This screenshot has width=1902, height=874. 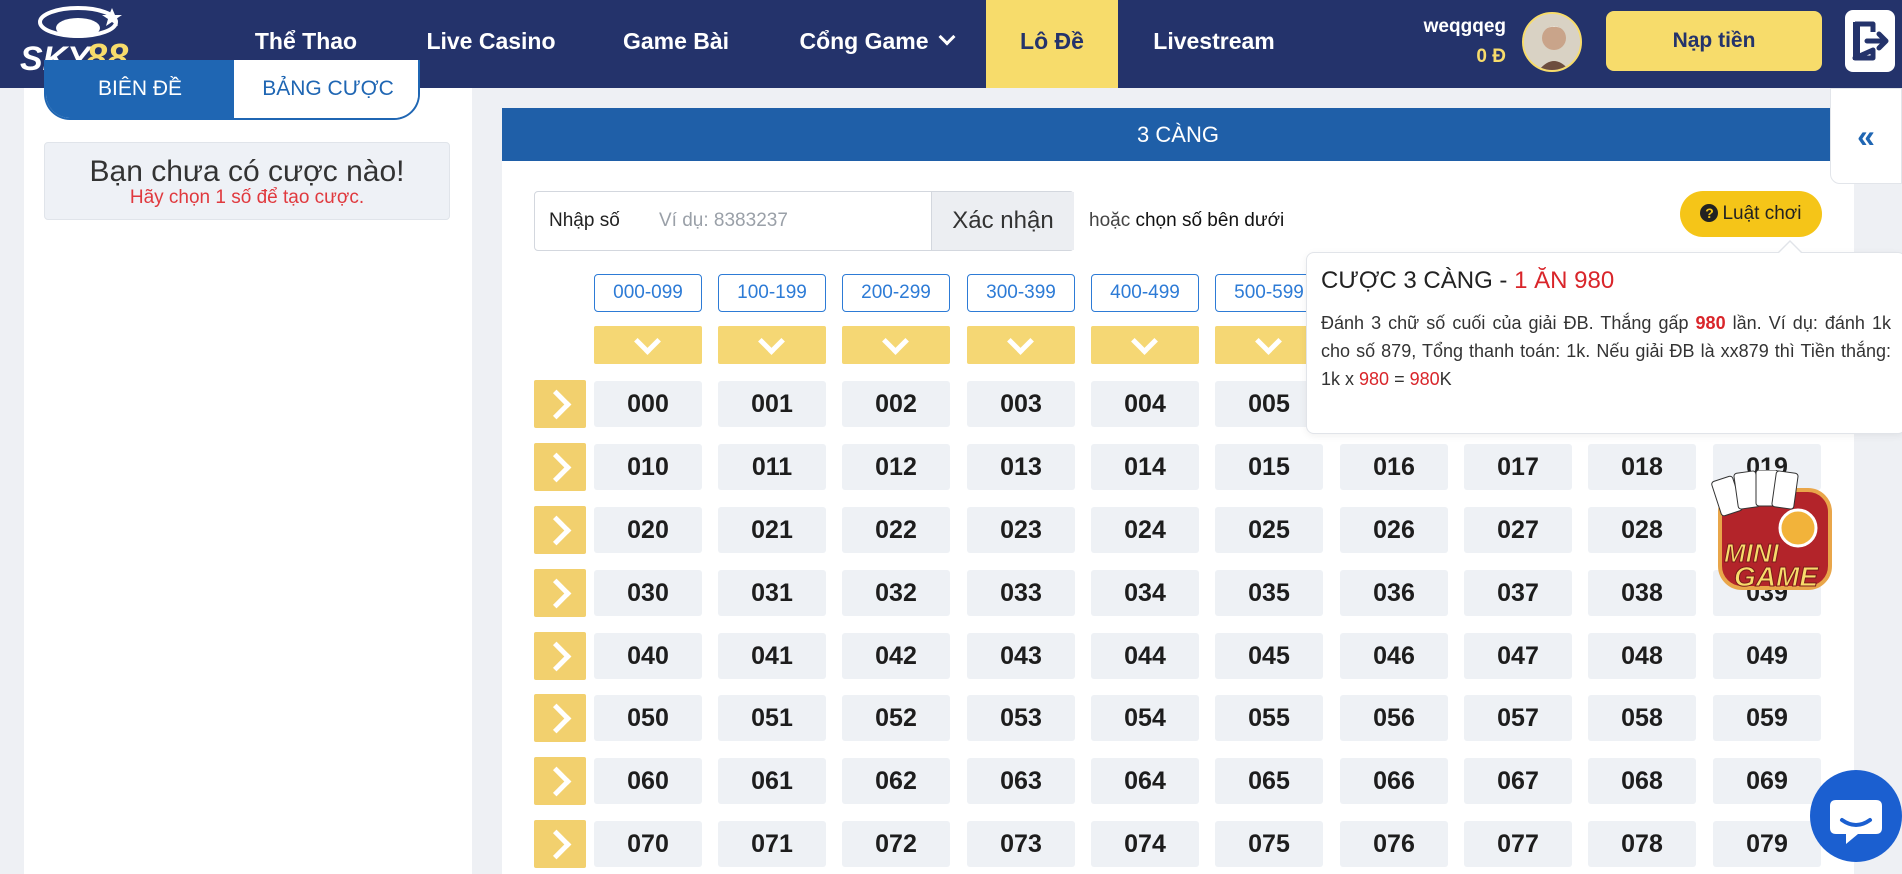 What do you see at coordinates (1642, 467) in the screenshot?
I see `number-cell: 018` at bounding box center [1642, 467].